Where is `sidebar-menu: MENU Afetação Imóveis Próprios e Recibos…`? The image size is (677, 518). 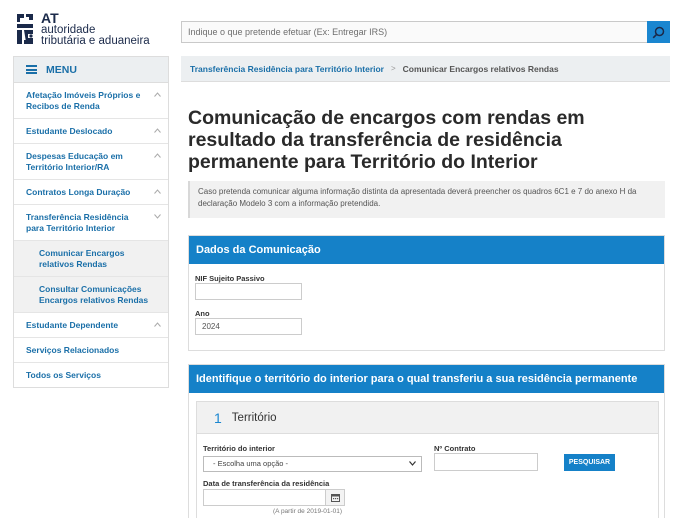
sidebar-menu: MENU Afetação Imóveis Próprios e Recibos… is located at coordinates (91, 222).